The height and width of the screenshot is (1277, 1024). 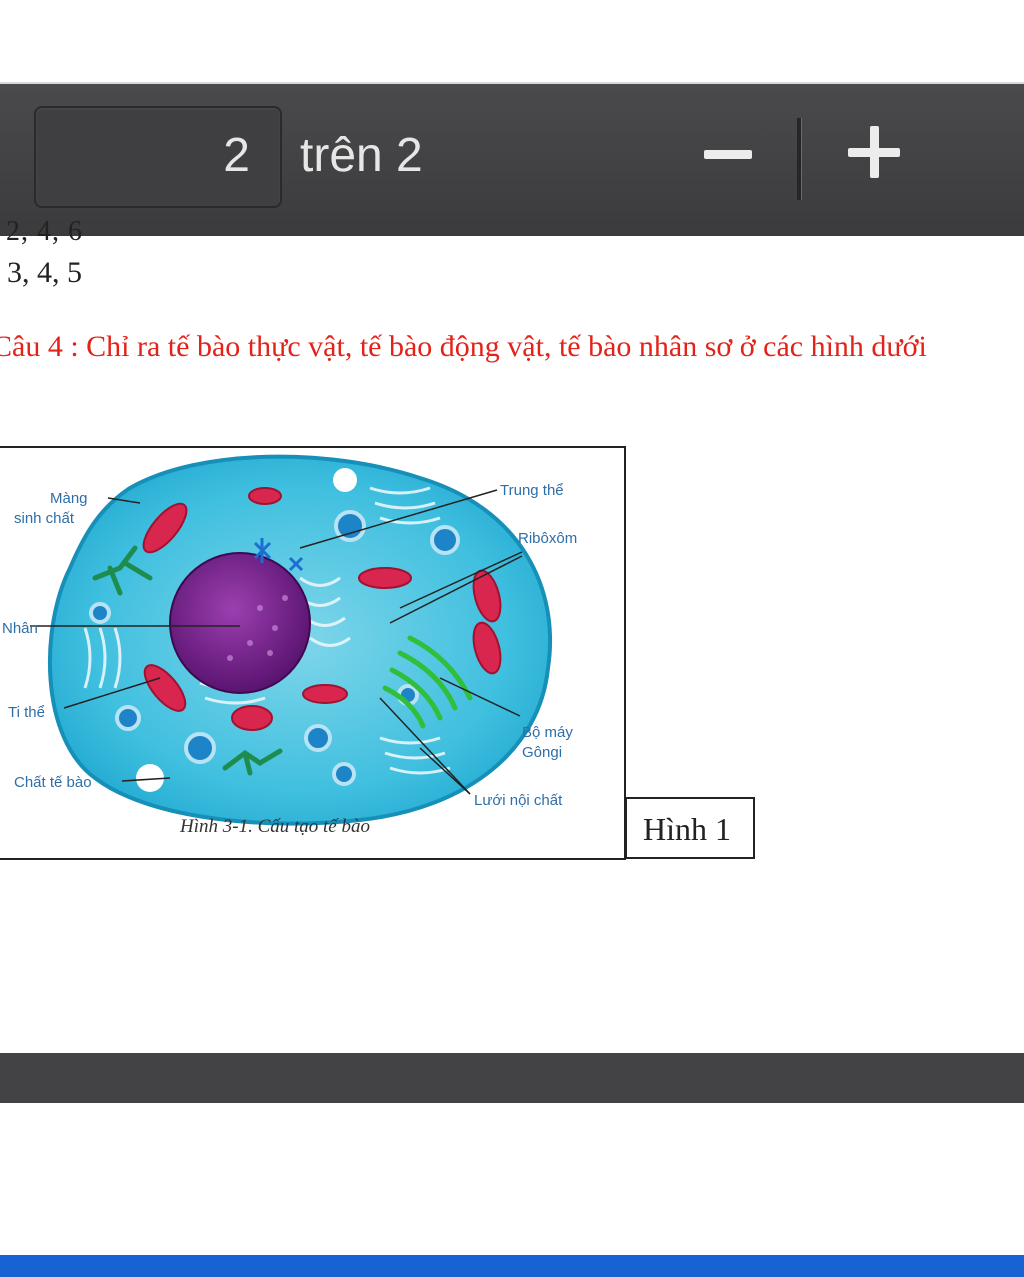 I want to click on label-plasma-membrane: sinh chất, so click(x=44, y=518).